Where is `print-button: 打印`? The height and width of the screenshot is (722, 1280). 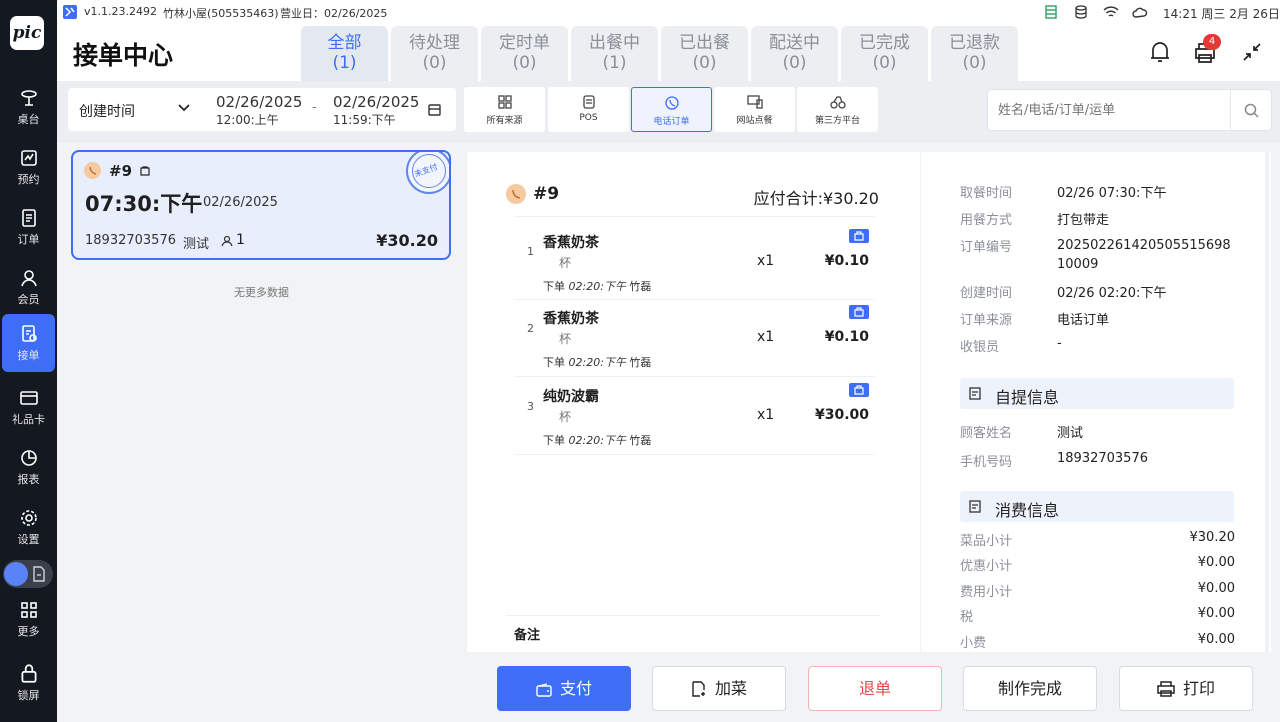 print-button: 打印 is located at coordinates (1186, 688).